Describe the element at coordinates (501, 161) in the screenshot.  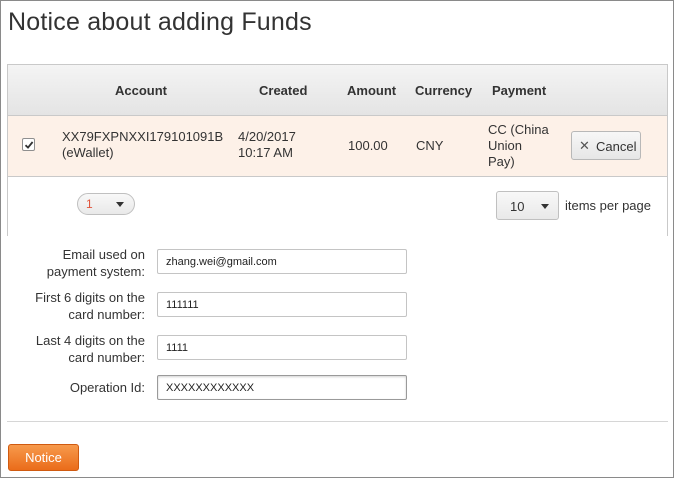
I see `payment-line: Pay)` at that location.